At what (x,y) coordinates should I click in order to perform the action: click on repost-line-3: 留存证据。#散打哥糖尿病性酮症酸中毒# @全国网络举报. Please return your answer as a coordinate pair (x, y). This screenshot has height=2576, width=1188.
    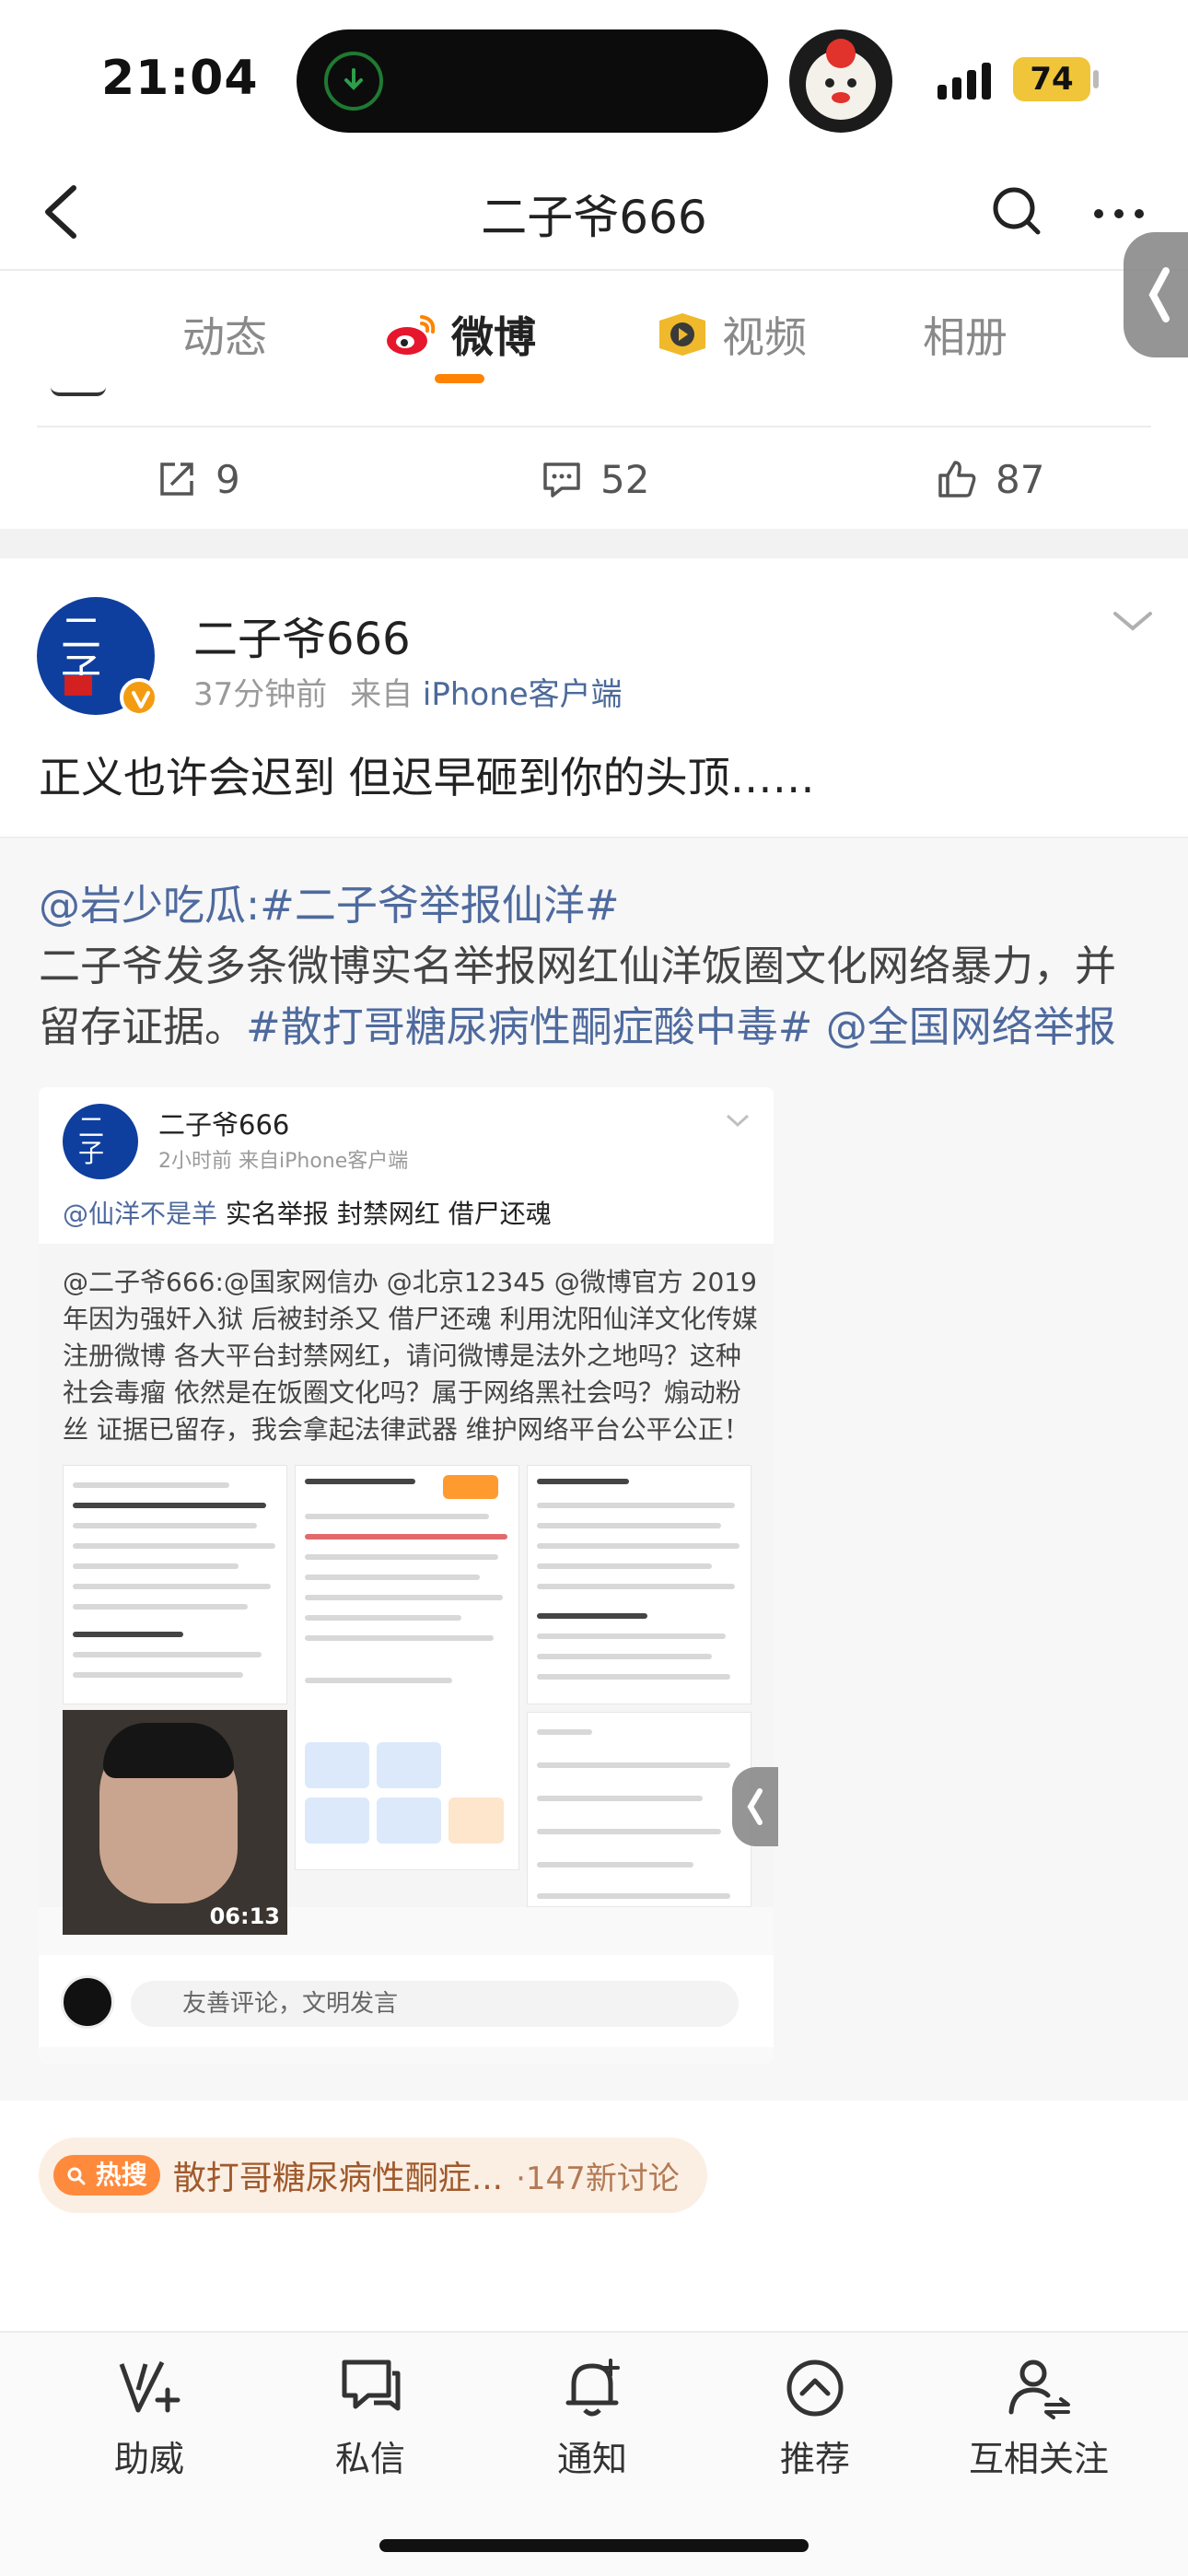
    Looking at the image, I should click on (577, 1027).